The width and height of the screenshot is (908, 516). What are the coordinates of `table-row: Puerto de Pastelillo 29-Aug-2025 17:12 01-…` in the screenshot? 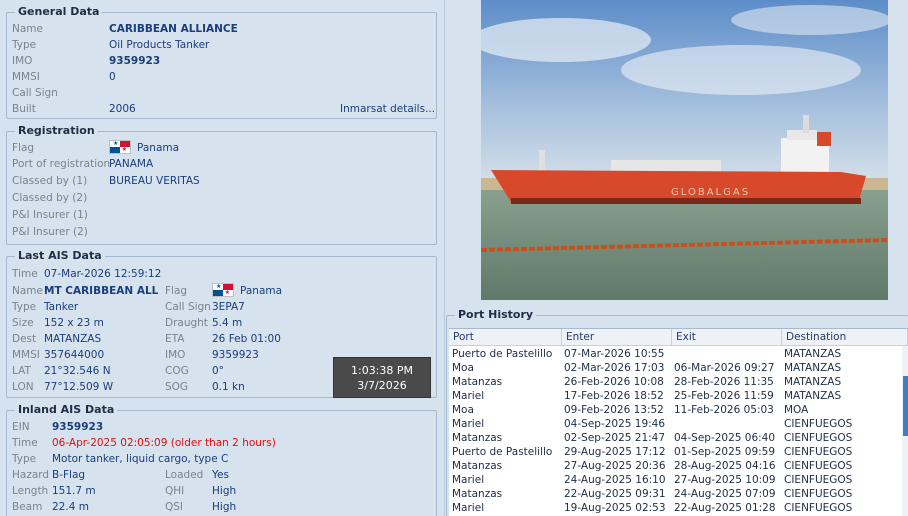 It's located at (678, 452).